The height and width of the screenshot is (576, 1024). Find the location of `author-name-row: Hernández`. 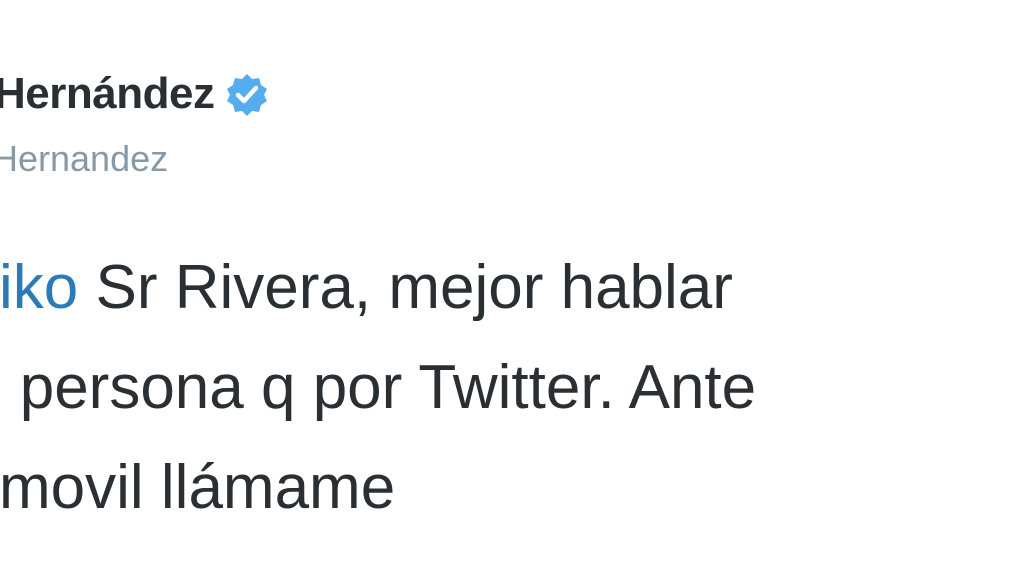

author-name-row: Hernández is located at coordinates (135, 94).